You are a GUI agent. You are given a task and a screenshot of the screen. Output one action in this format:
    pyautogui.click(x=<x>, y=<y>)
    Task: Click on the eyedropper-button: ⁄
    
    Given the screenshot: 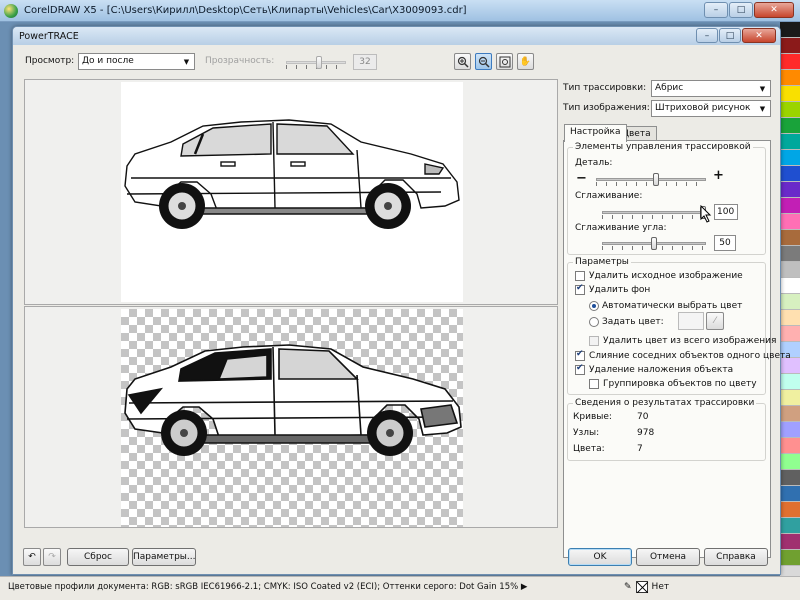 What is the action you would take?
    pyautogui.click(x=715, y=321)
    